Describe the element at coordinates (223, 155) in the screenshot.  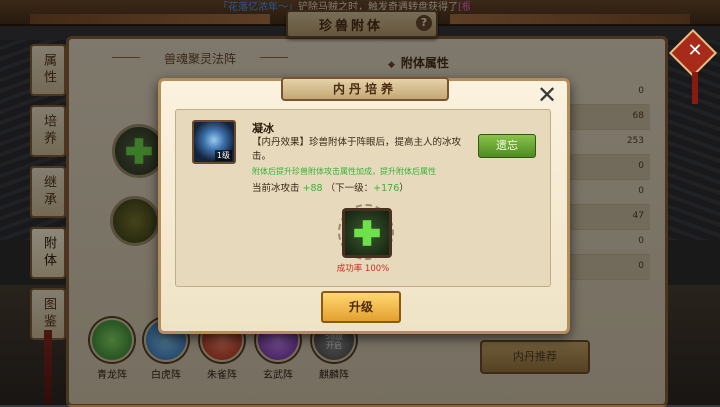
I see `level-badge: 1级` at that location.